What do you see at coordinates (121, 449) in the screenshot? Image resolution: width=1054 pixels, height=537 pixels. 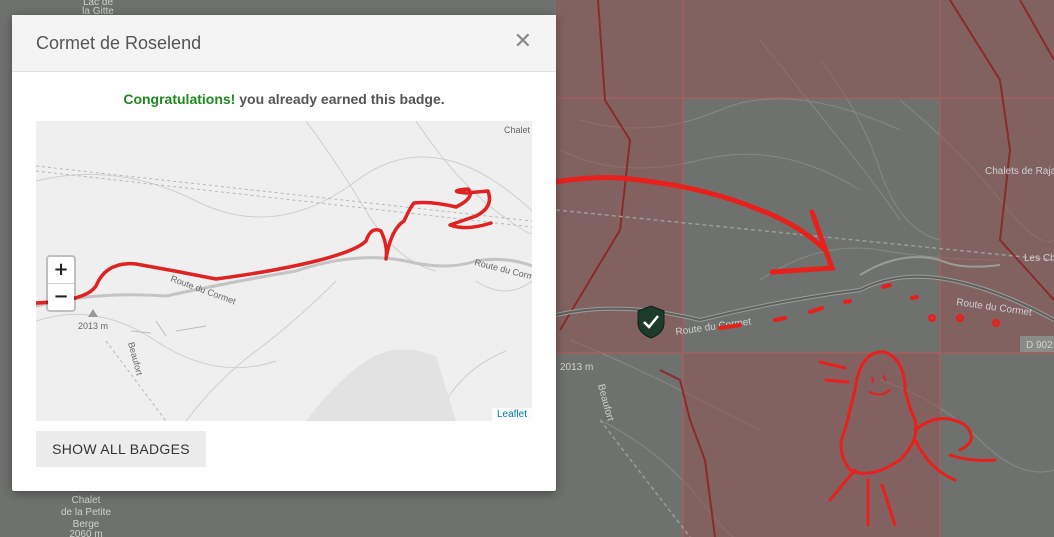 I see `show-all-badges-button: SHOW ALL BADGES` at bounding box center [121, 449].